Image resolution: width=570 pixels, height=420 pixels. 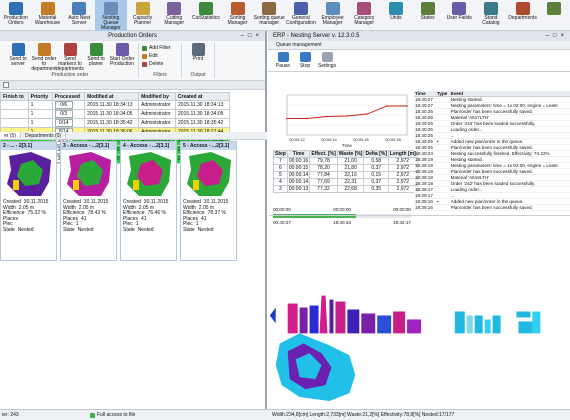 I want to click on toolbar-button: Sorting Manager, so click(x=238, y=15).